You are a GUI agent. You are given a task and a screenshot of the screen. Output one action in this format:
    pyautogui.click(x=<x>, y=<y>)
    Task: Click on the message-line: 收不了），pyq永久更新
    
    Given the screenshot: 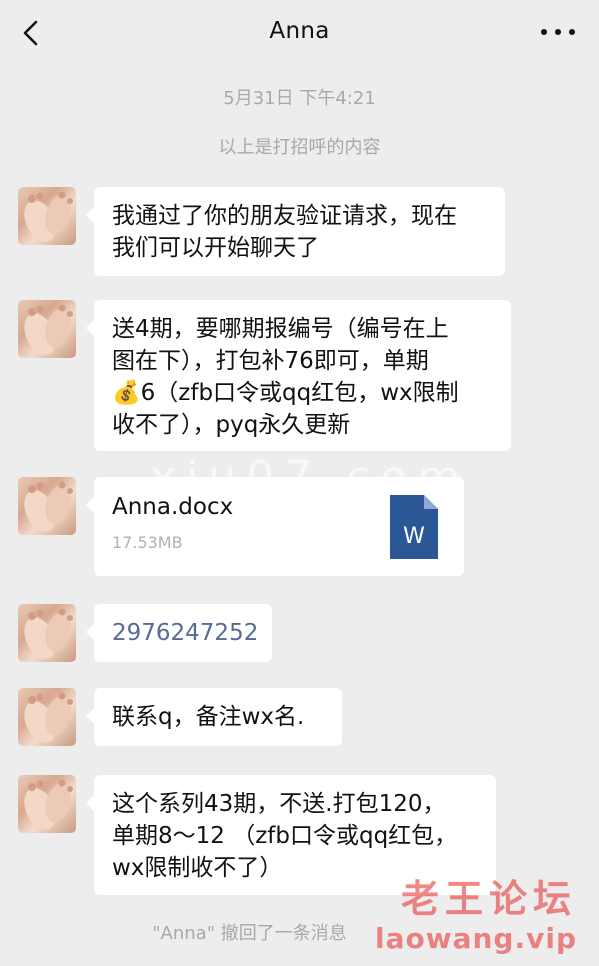 What is the action you would take?
    pyautogui.click(x=231, y=425)
    